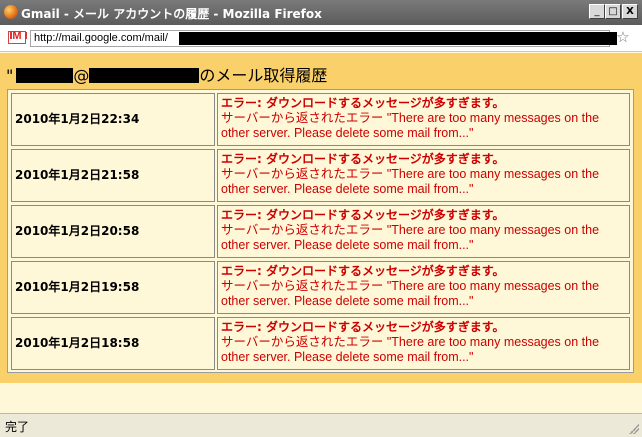 The width and height of the screenshot is (642, 437). What do you see at coordinates (113, 287) in the screenshot?
I see `date-cell: 2010年1月2日19:58` at bounding box center [113, 287].